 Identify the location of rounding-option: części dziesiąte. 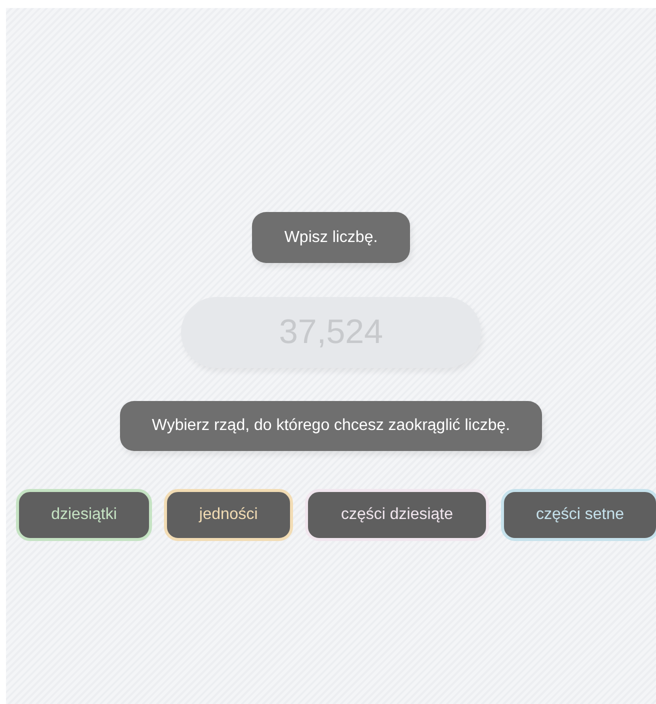
(397, 515).